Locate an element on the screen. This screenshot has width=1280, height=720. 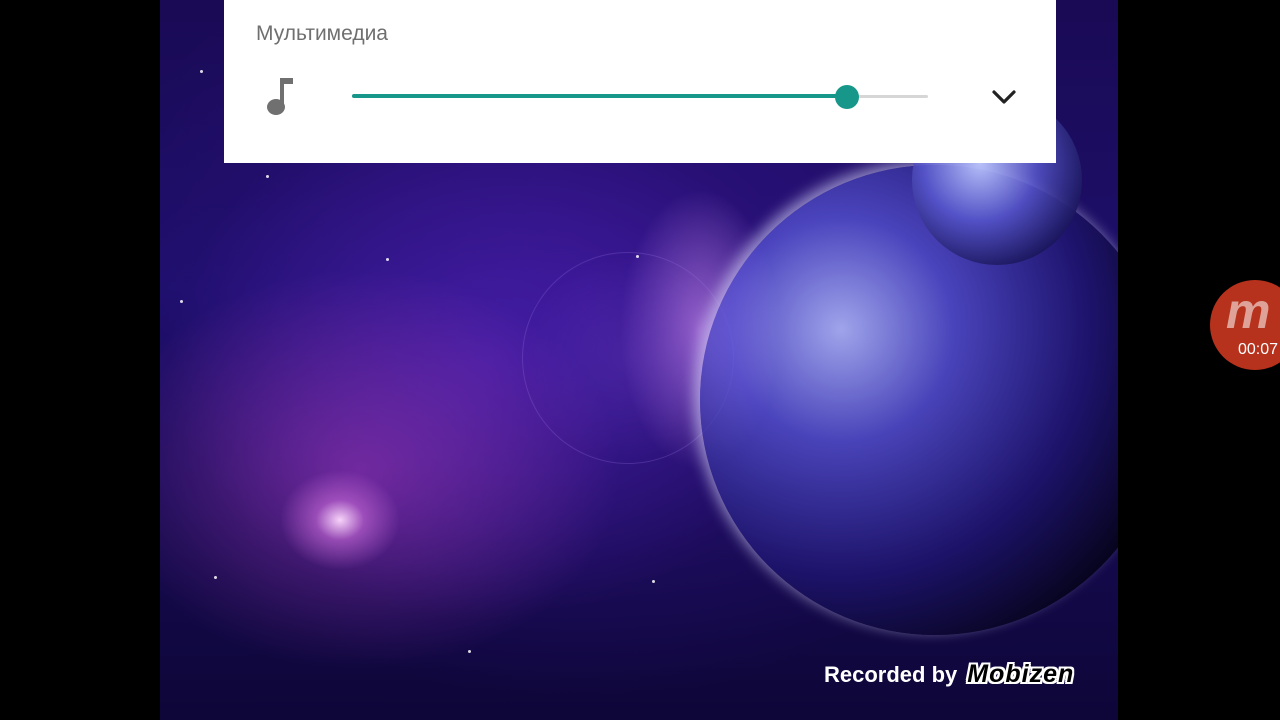
volume-slider-fill is located at coordinates (599, 96).